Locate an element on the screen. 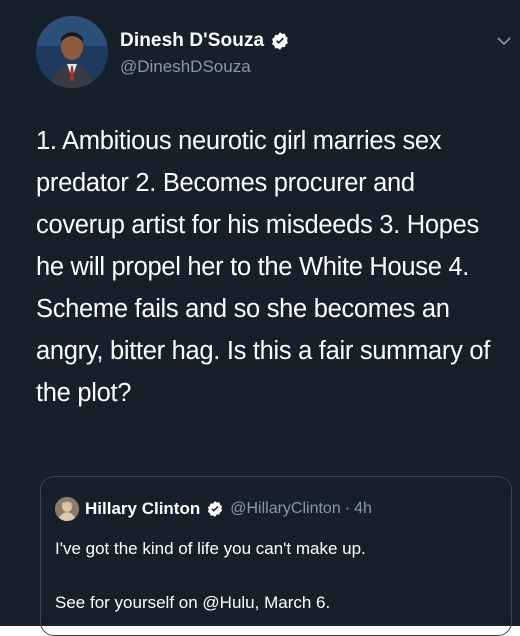  quoted-author-handle: @HillaryClinton is located at coordinates (285, 509).